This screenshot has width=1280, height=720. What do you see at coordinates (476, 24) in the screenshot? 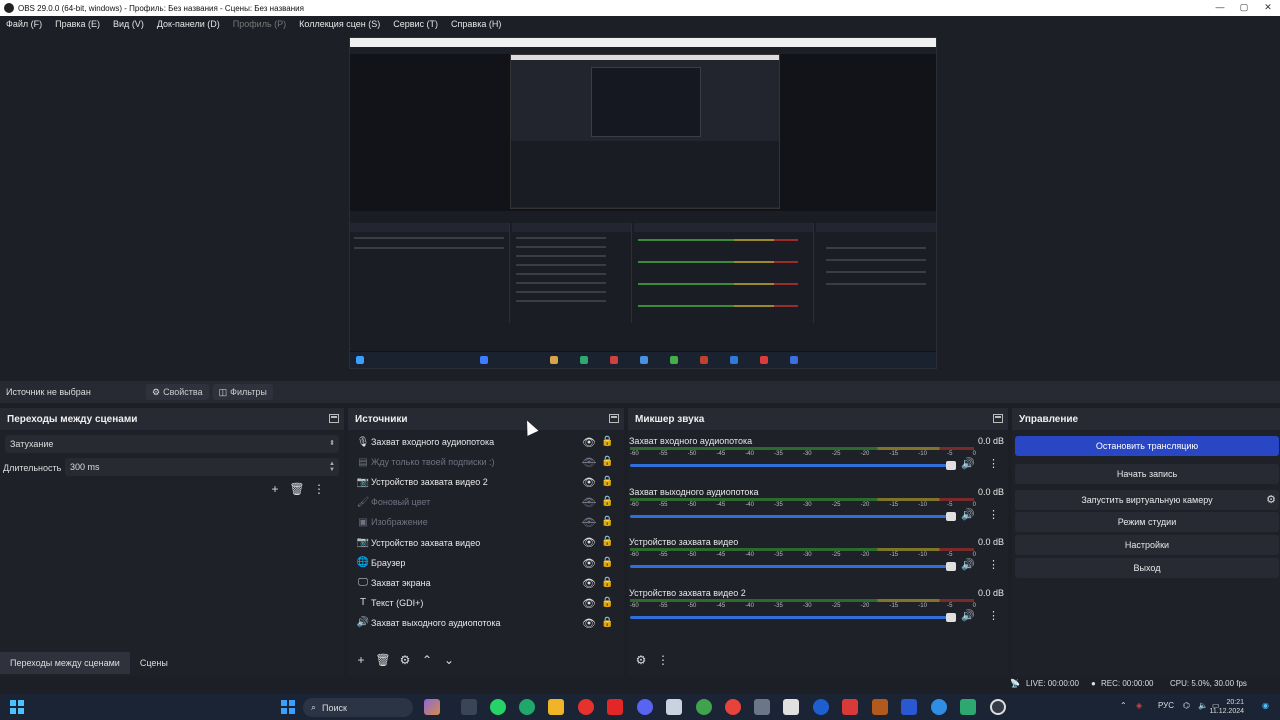
I see `menu-help: Справка (H)` at bounding box center [476, 24].